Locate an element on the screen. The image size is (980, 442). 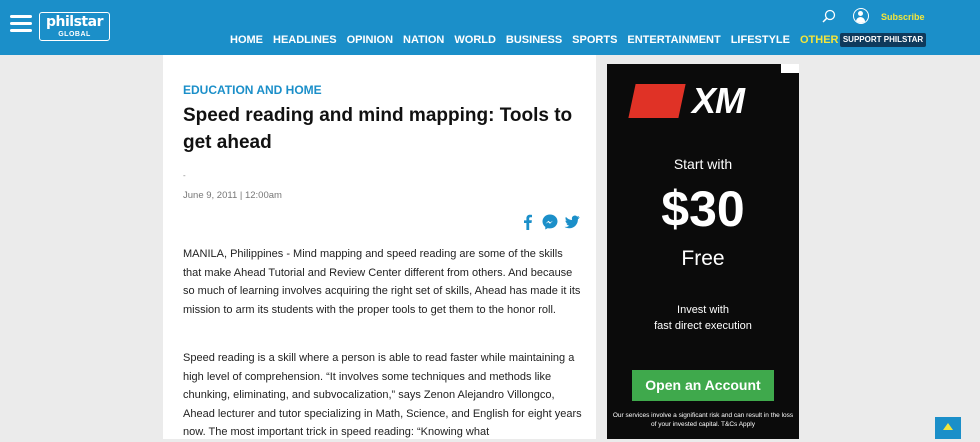
nav-sports: SPORTS is located at coordinates (594, 40).